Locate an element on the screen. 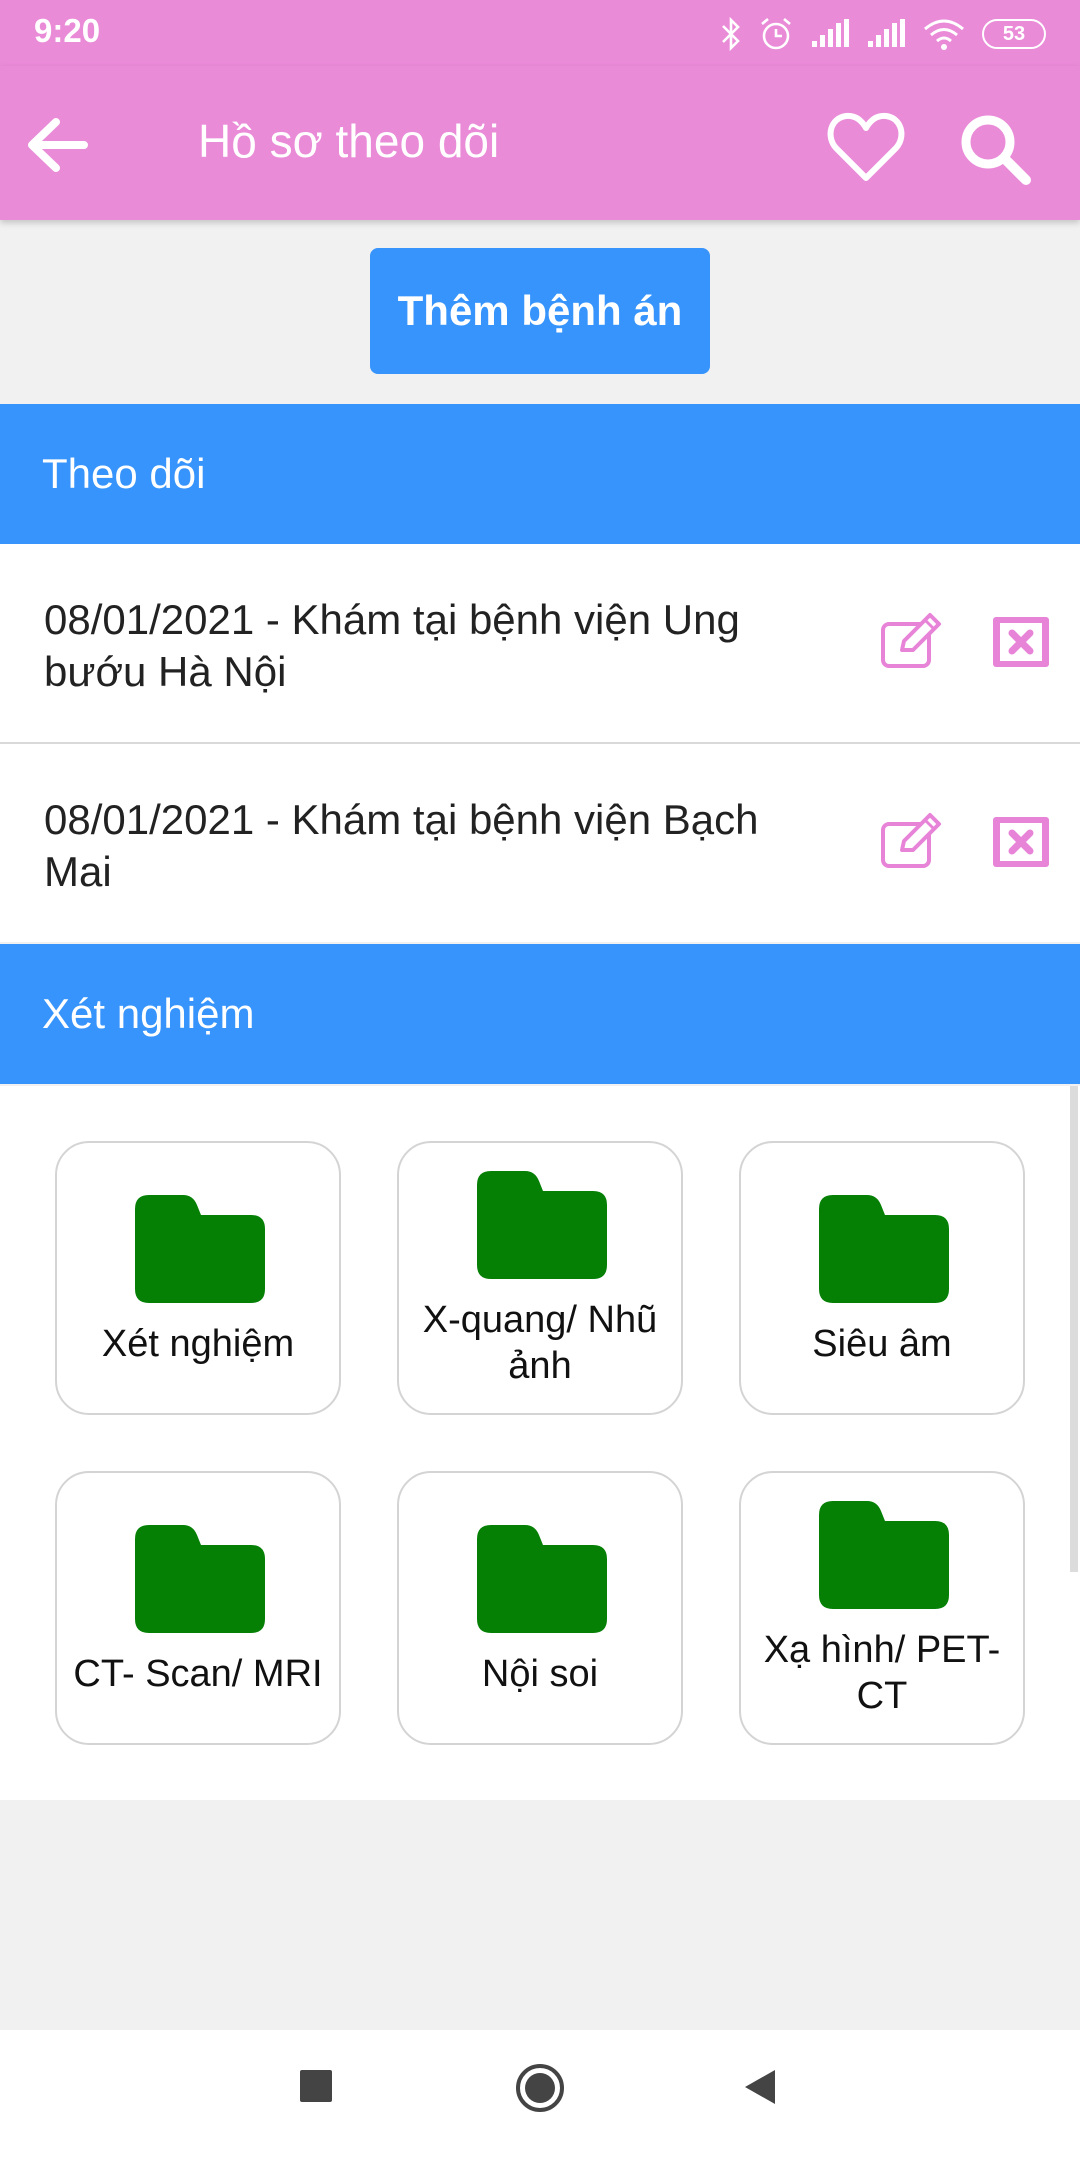 The width and height of the screenshot is (1080, 2160). app-bar: Hồ sơ theo dõi is located at coordinates (540, 143).